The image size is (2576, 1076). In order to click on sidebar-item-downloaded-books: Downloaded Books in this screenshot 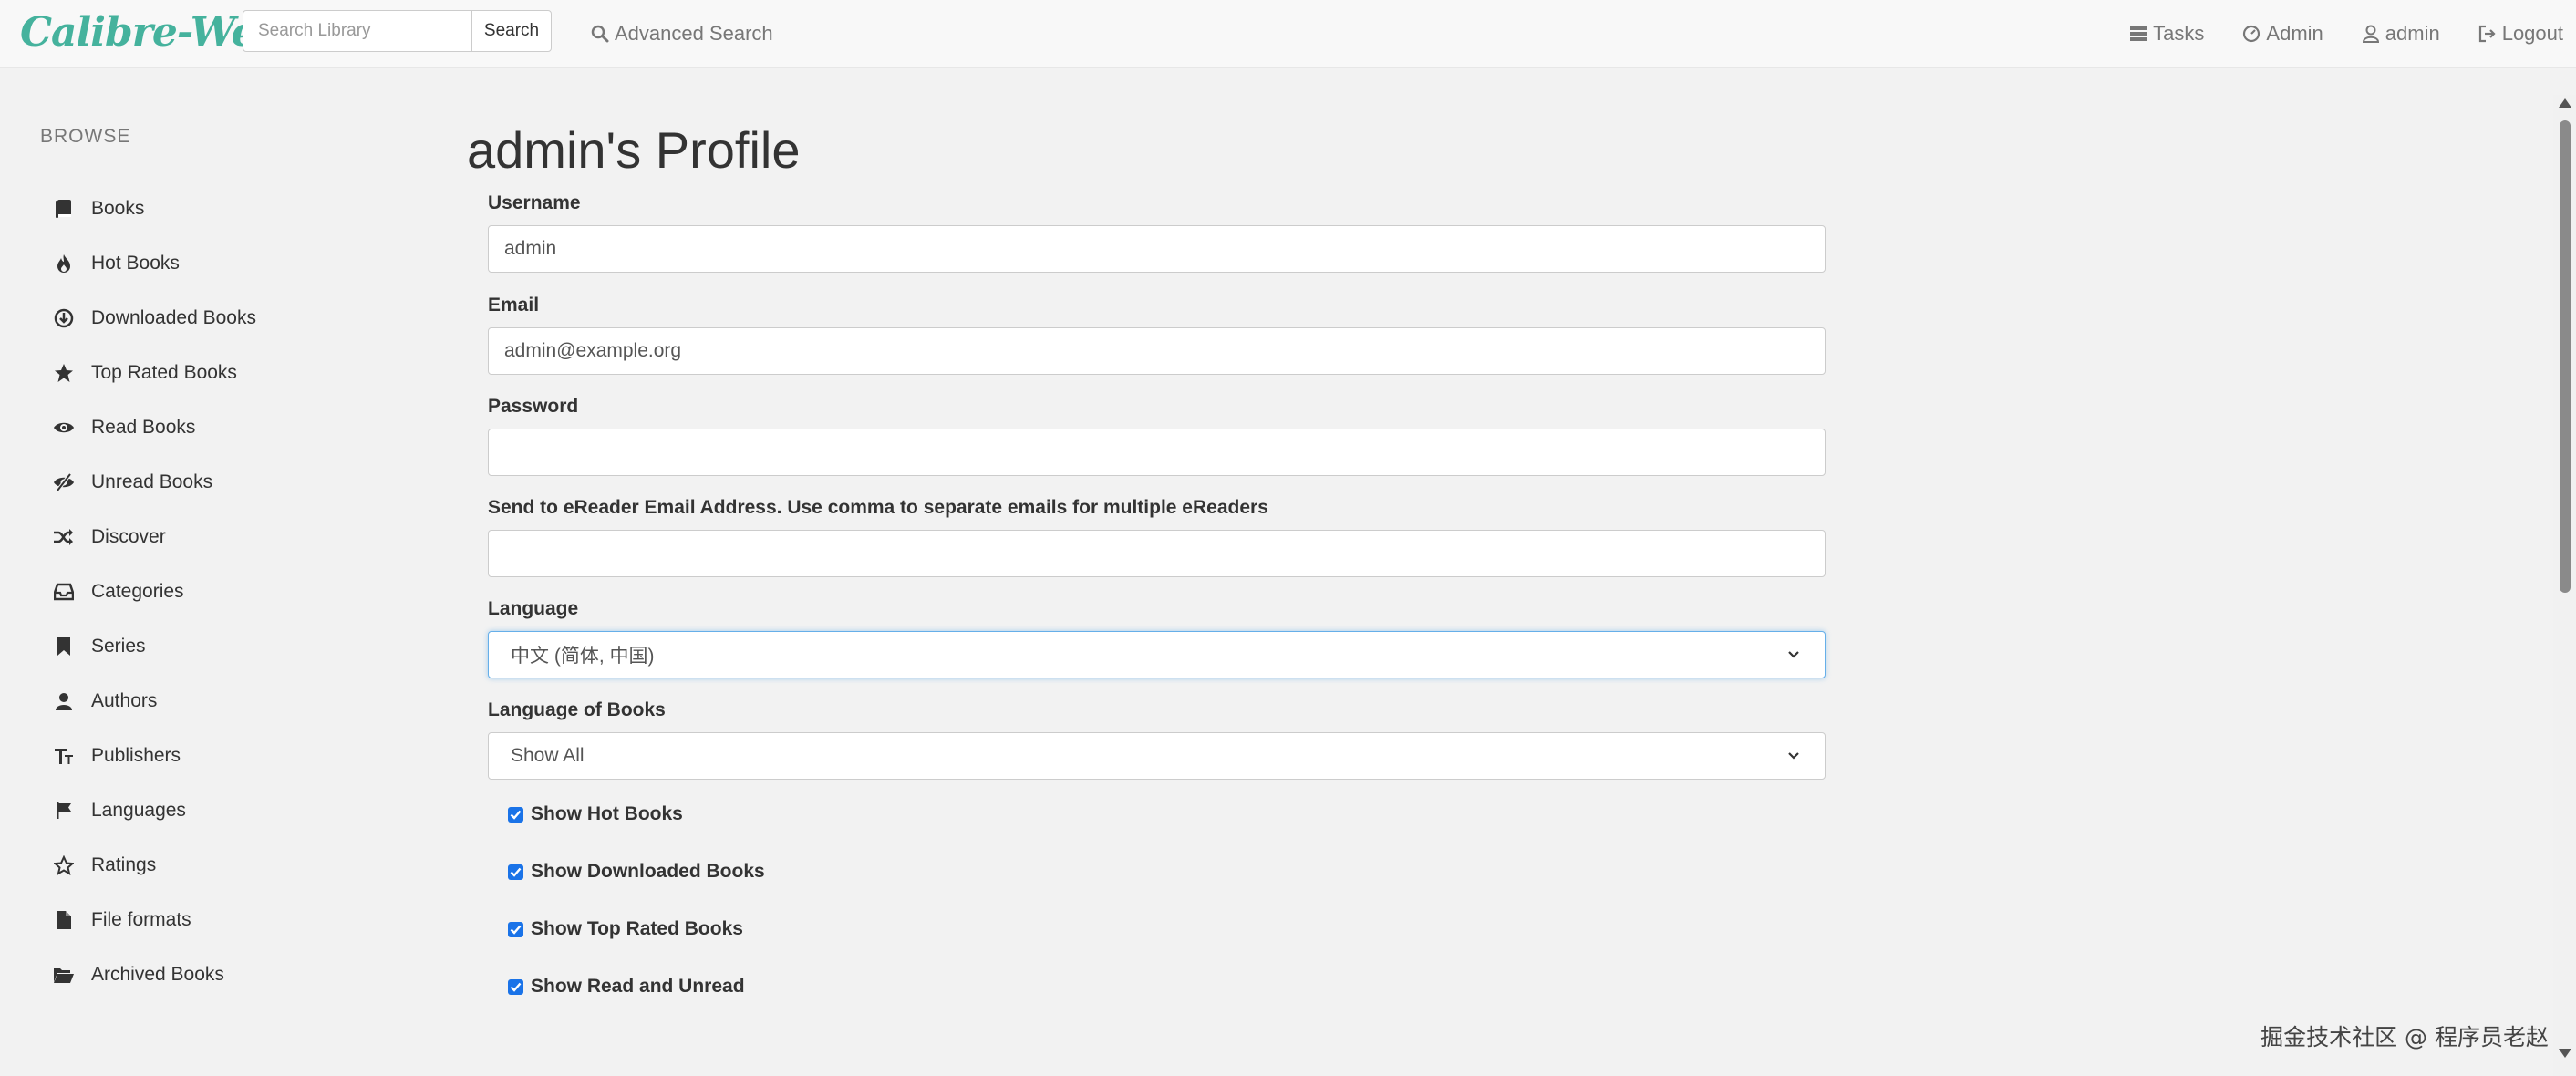, I will do `click(154, 318)`.